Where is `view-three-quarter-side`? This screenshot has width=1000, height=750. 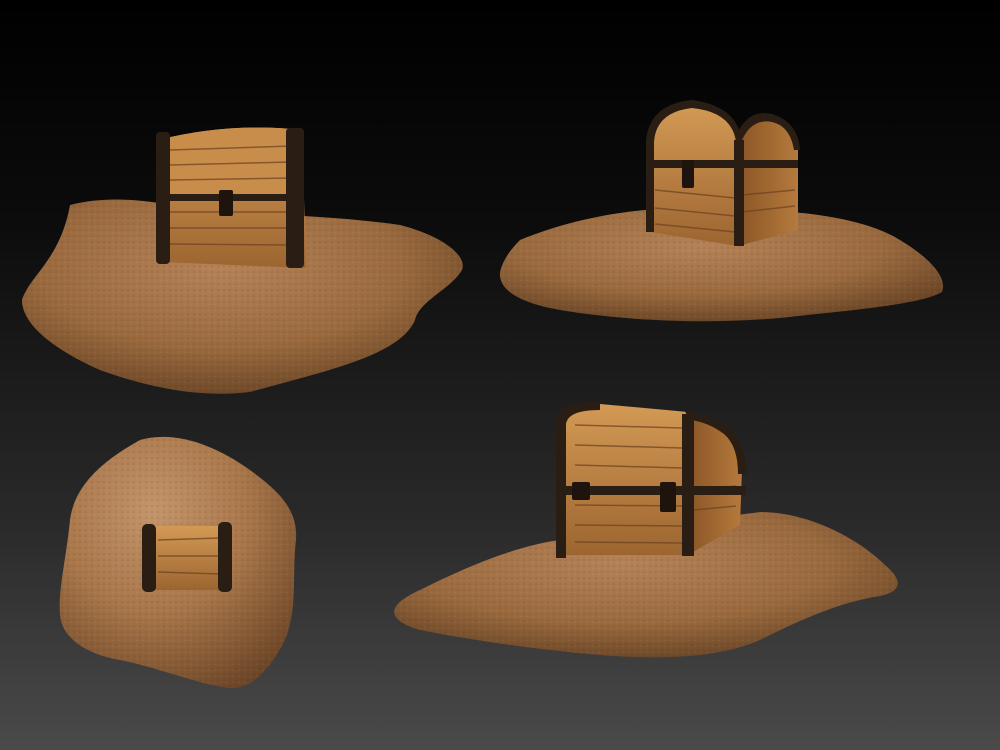
view-three-quarter-side is located at coordinates (721, 211).